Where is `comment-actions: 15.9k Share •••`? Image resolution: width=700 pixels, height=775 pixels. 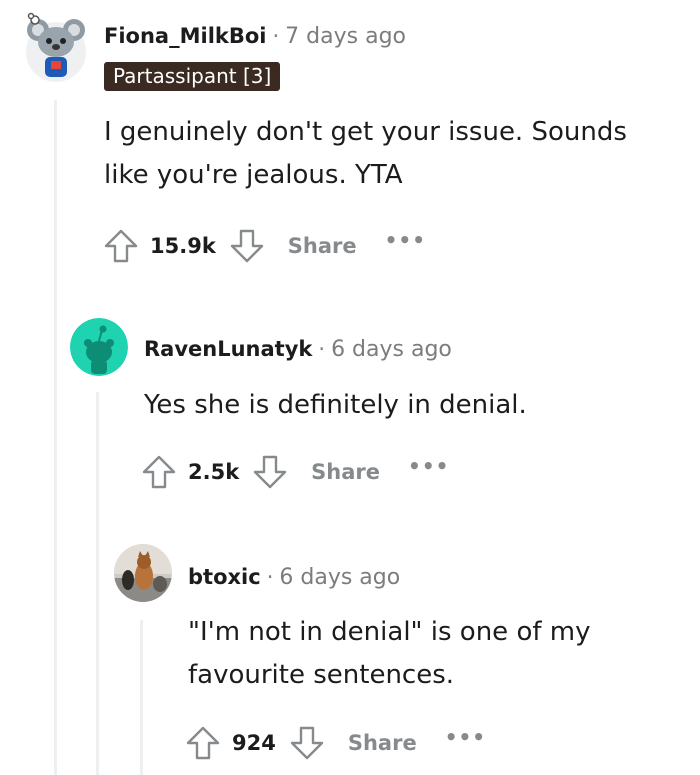
comment-actions: 15.9k Share ••• is located at coordinates (264, 246).